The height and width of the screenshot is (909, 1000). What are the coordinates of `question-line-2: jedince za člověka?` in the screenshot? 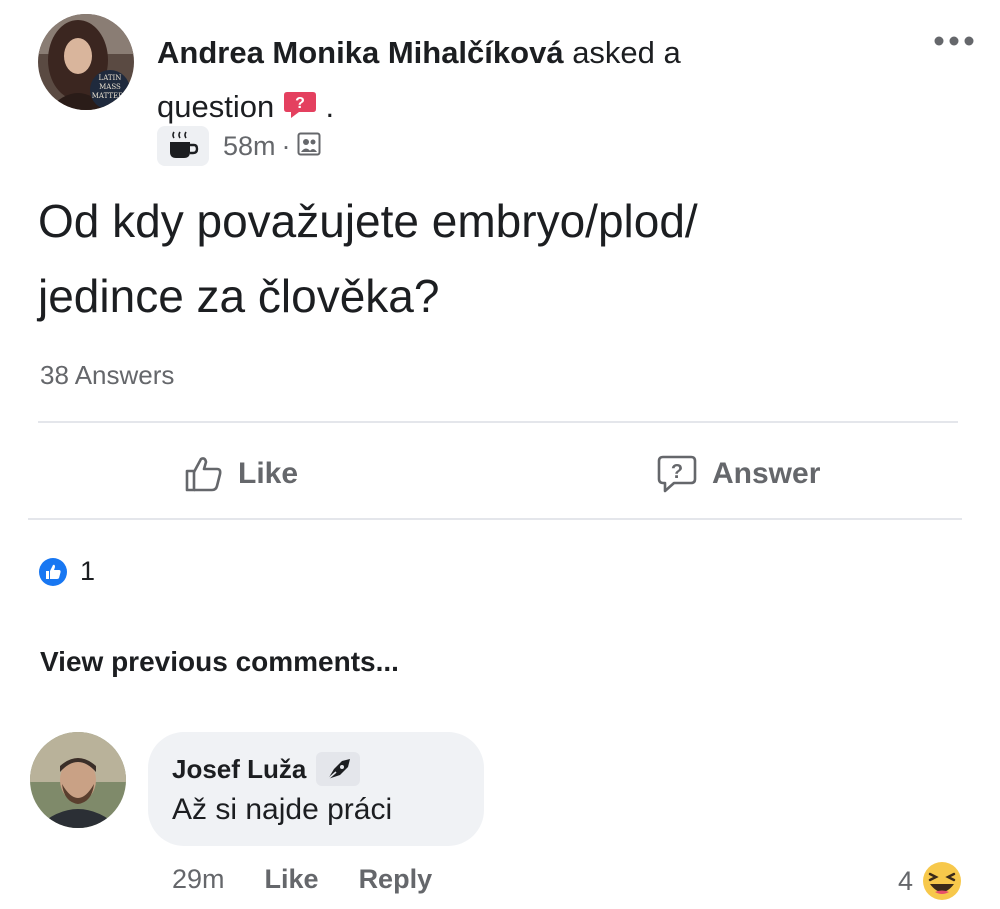 It's located at (239, 296).